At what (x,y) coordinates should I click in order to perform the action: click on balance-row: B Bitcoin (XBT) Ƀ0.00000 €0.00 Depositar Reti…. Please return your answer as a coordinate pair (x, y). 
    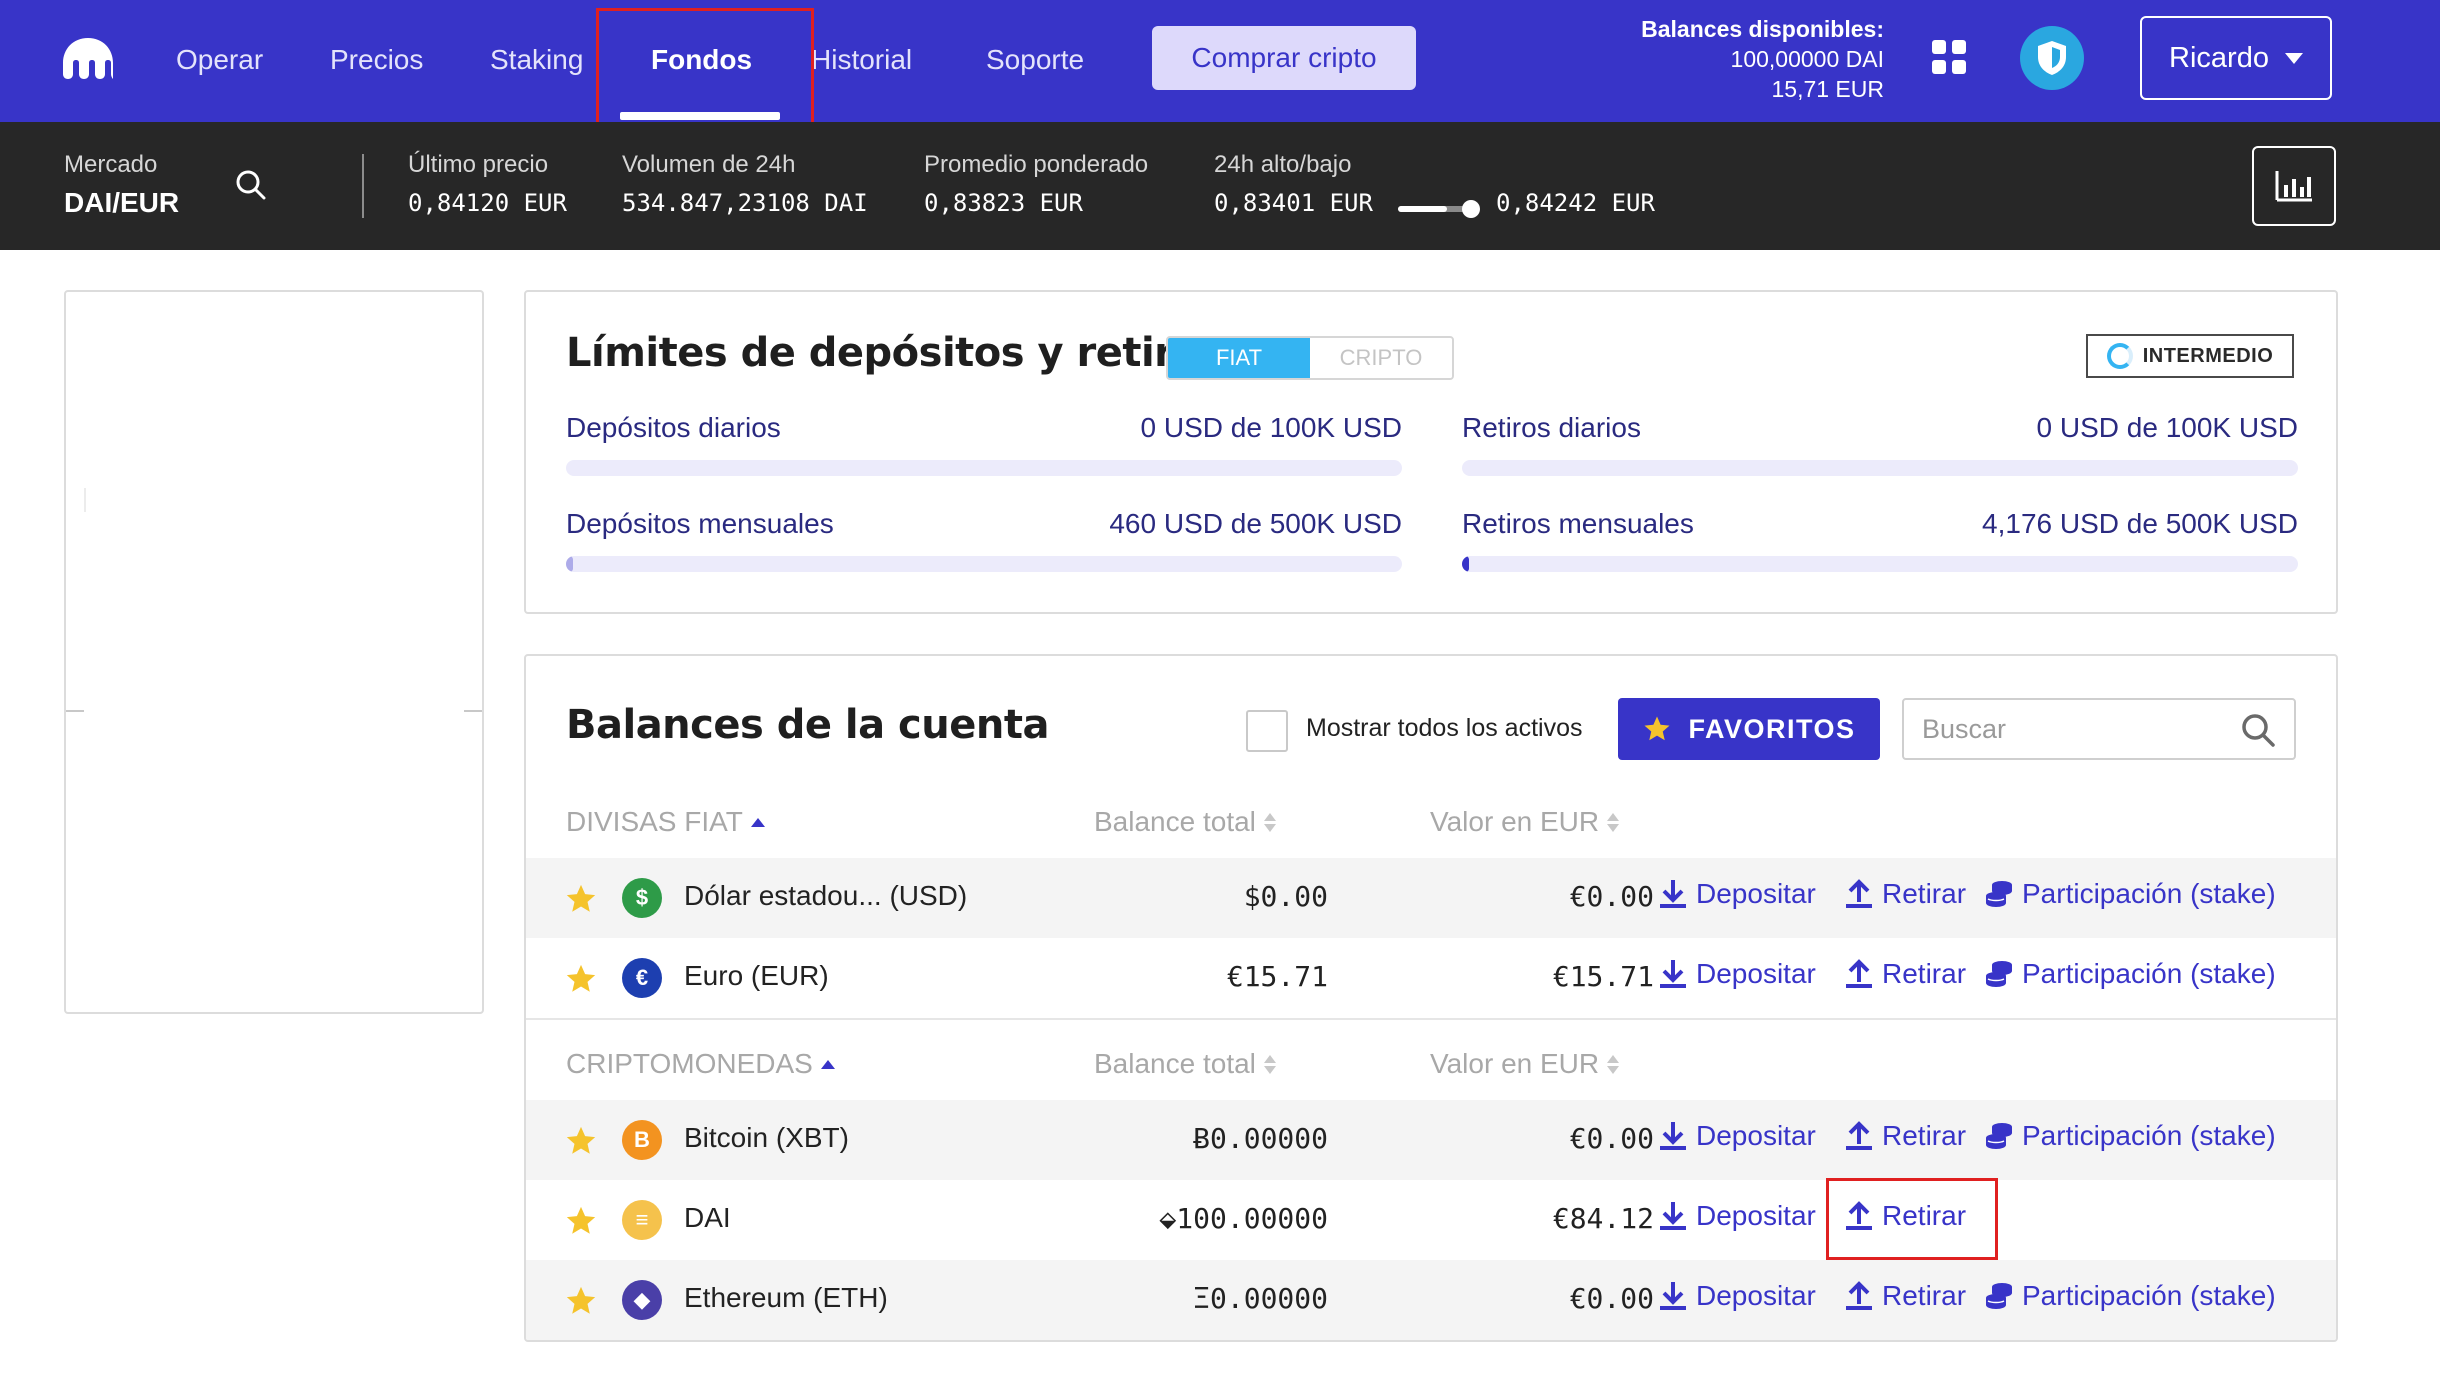
    Looking at the image, I should click on (1431, 1140).